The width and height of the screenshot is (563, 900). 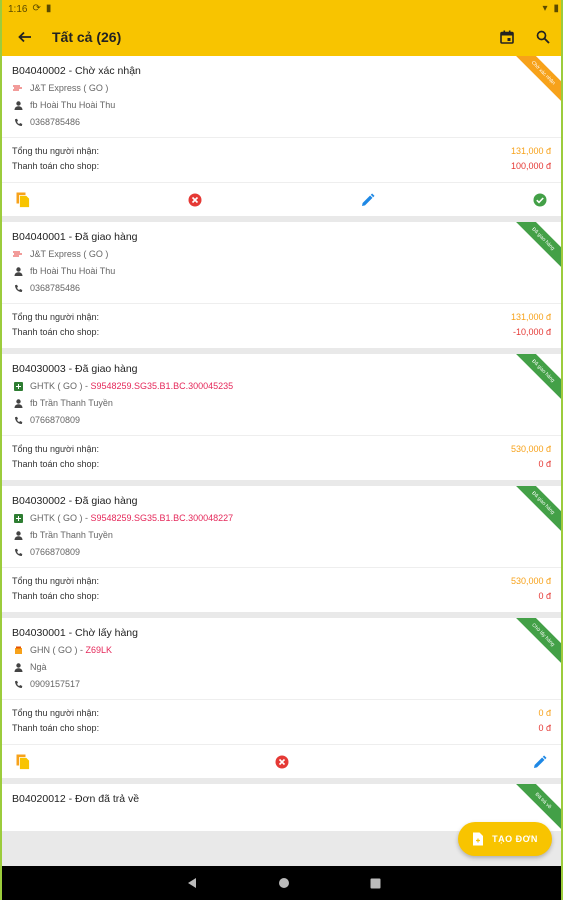 I want to click on order-code: B04040002 - Chờ xác nhận, so click(x=76, y=71).